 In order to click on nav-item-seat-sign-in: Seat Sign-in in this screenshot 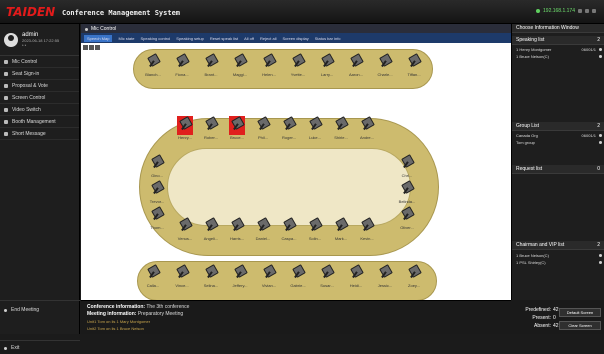, I will do `click(39, 74)`.